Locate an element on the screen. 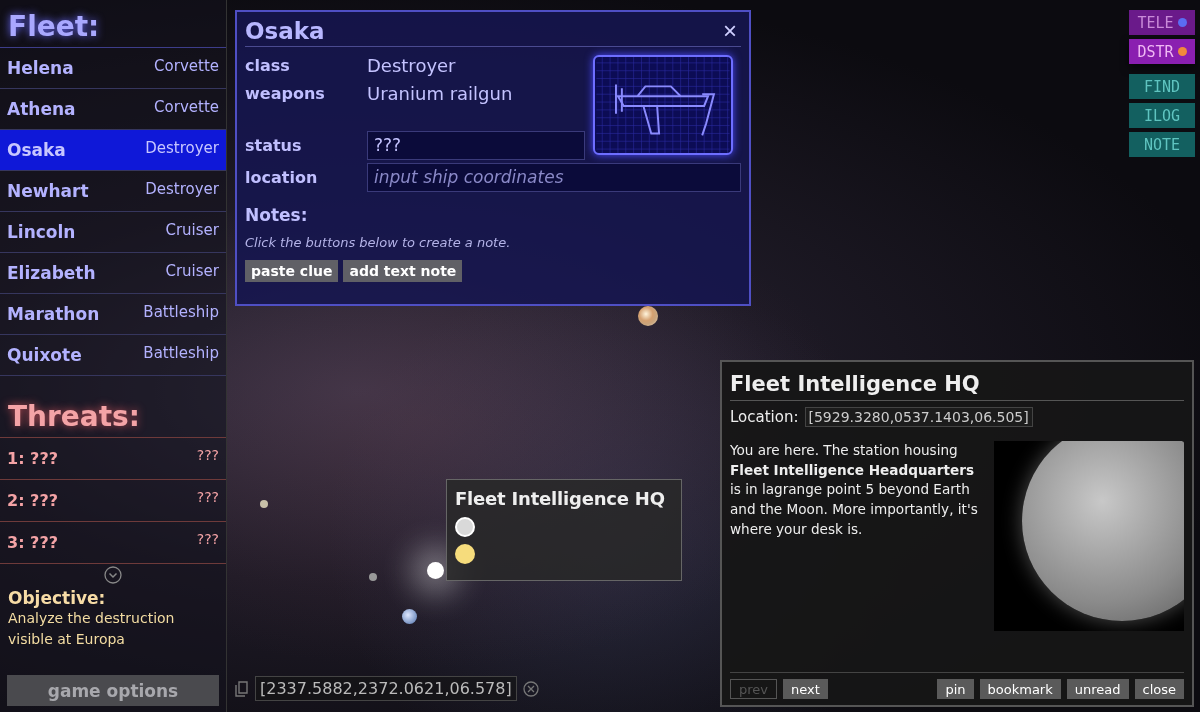 This screenshot has width=1200, height=712. clear-icon is located at coordinates (530, 688).